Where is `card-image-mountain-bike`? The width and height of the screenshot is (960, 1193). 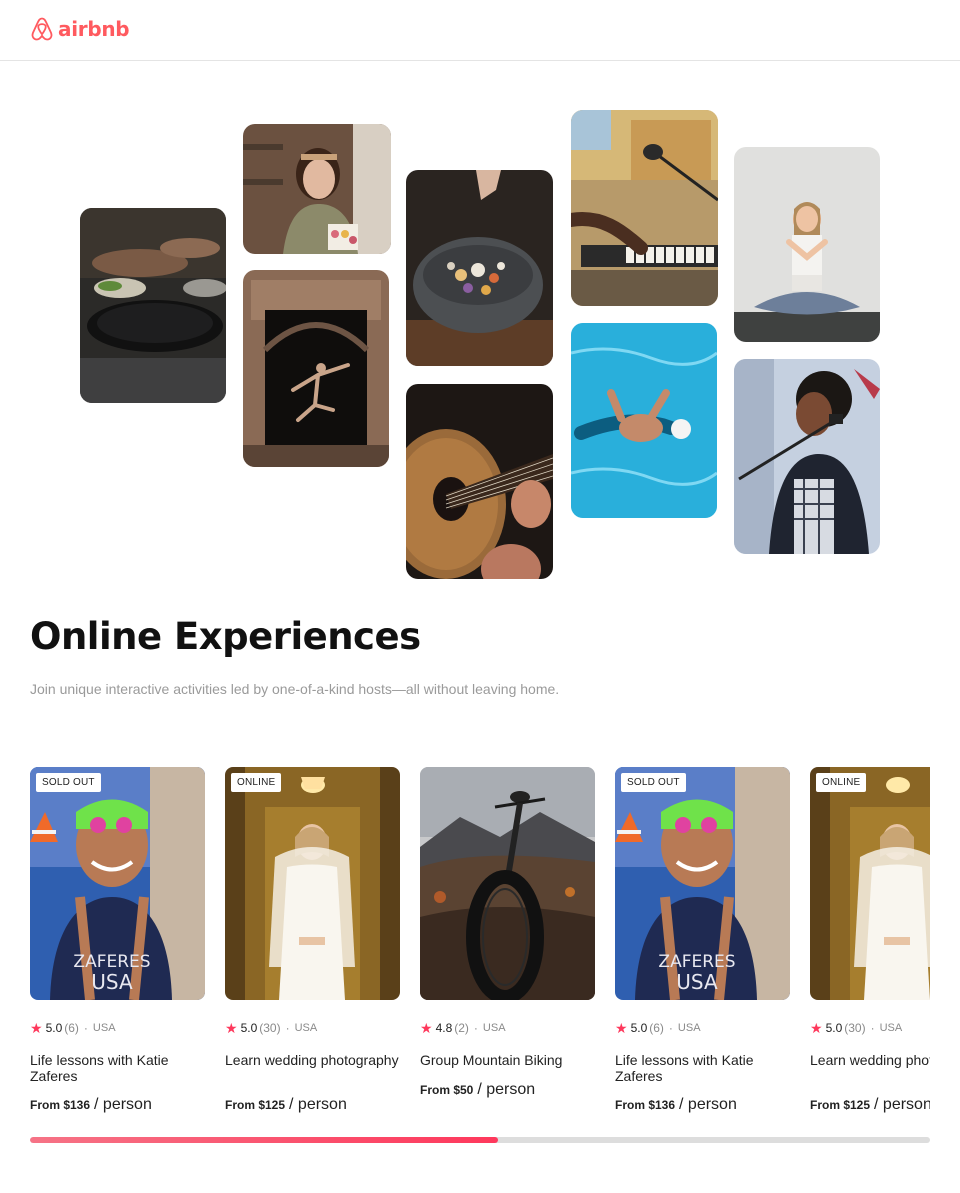
card-image-mountain-bike is located at coordinates (507, 883).